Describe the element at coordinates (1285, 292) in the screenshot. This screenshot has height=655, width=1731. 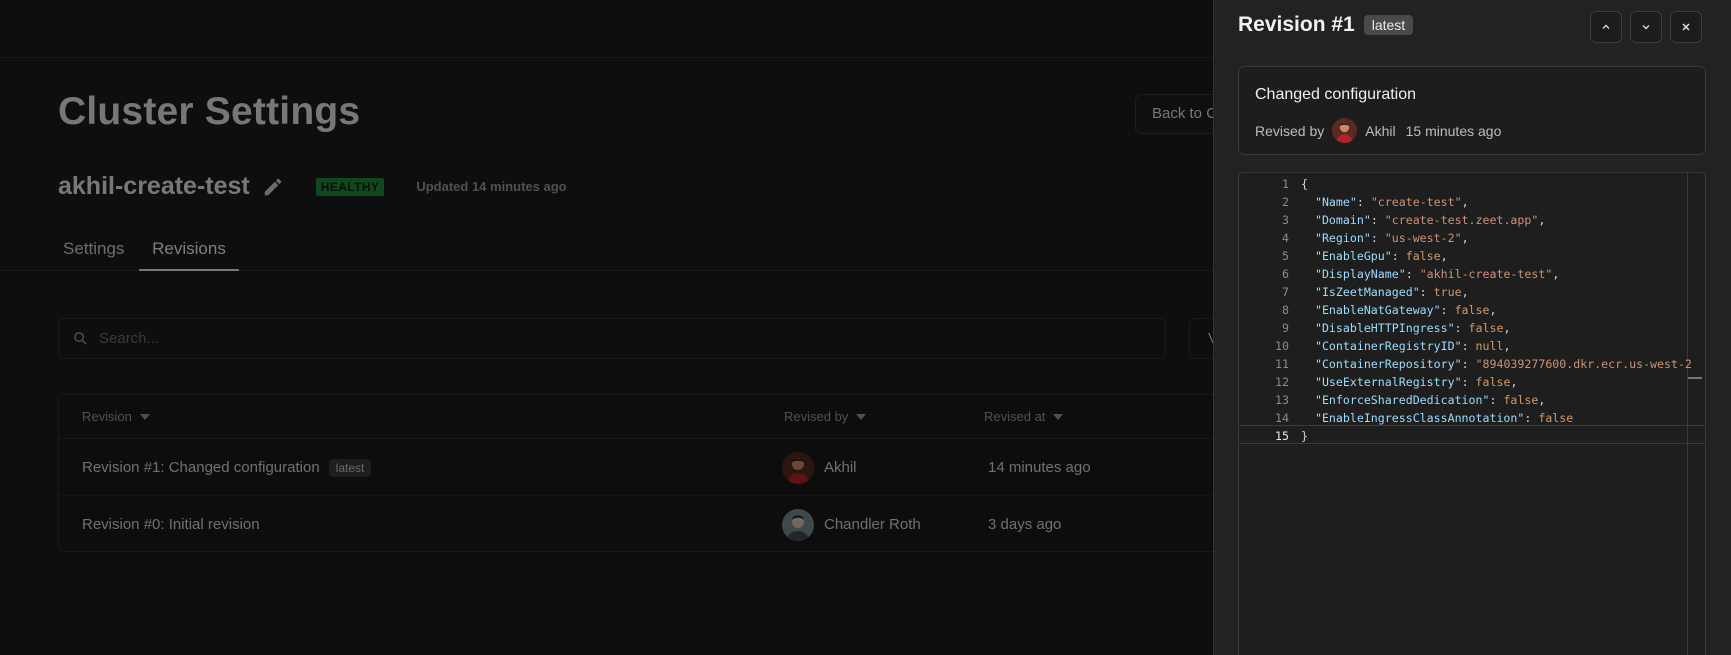
I see `line-number: 7` at that location.